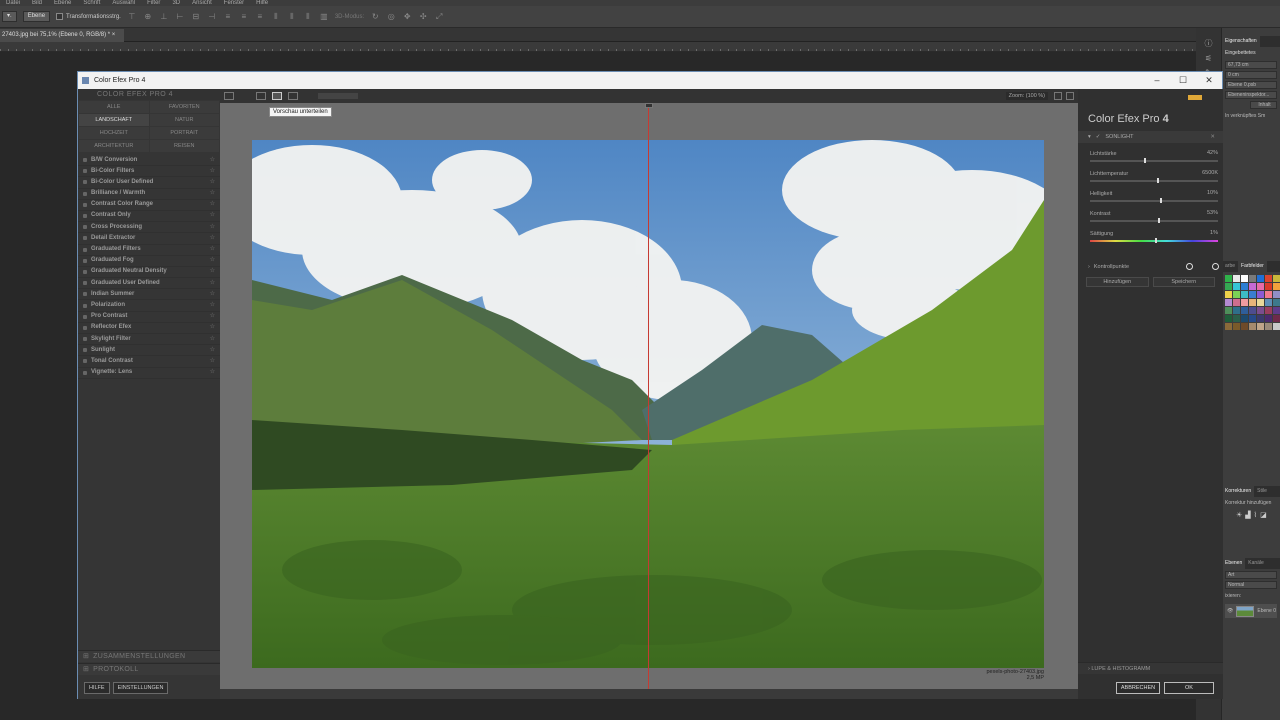 The image size is (1280, 720). Describe the element at coordinates (439, 17) in the screenshot. I see `scale-3d-icon: ⤢` at that location.